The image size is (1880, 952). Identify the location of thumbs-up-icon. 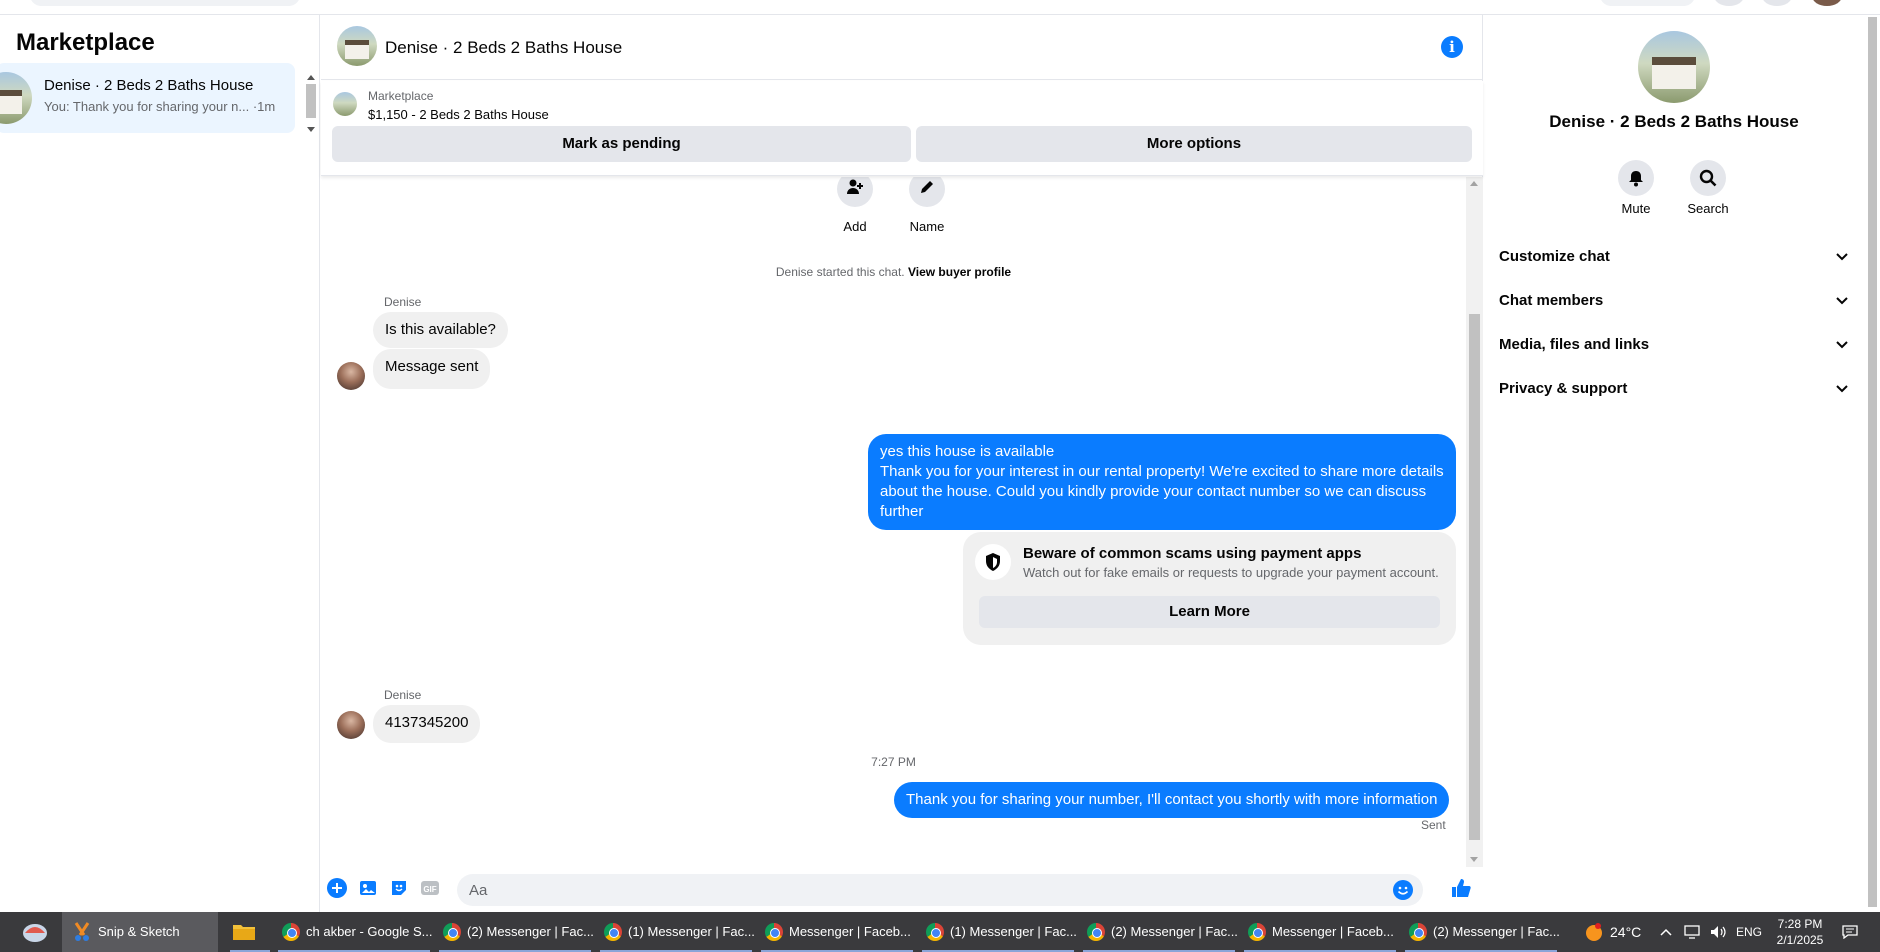
(1461, 888).